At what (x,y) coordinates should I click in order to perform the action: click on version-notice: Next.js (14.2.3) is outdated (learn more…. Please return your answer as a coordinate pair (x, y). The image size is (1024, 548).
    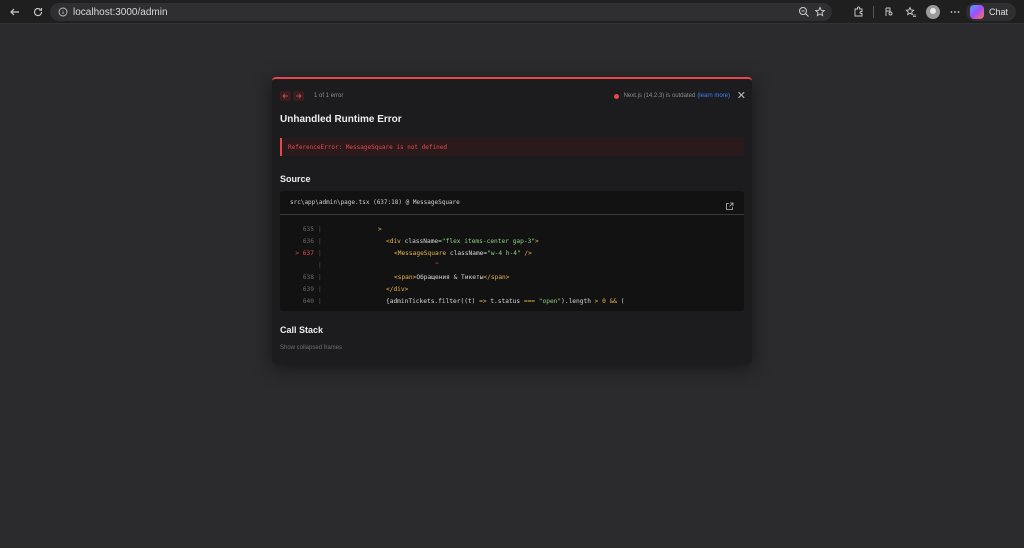
    Looking at the image, I should click on (671, 96).